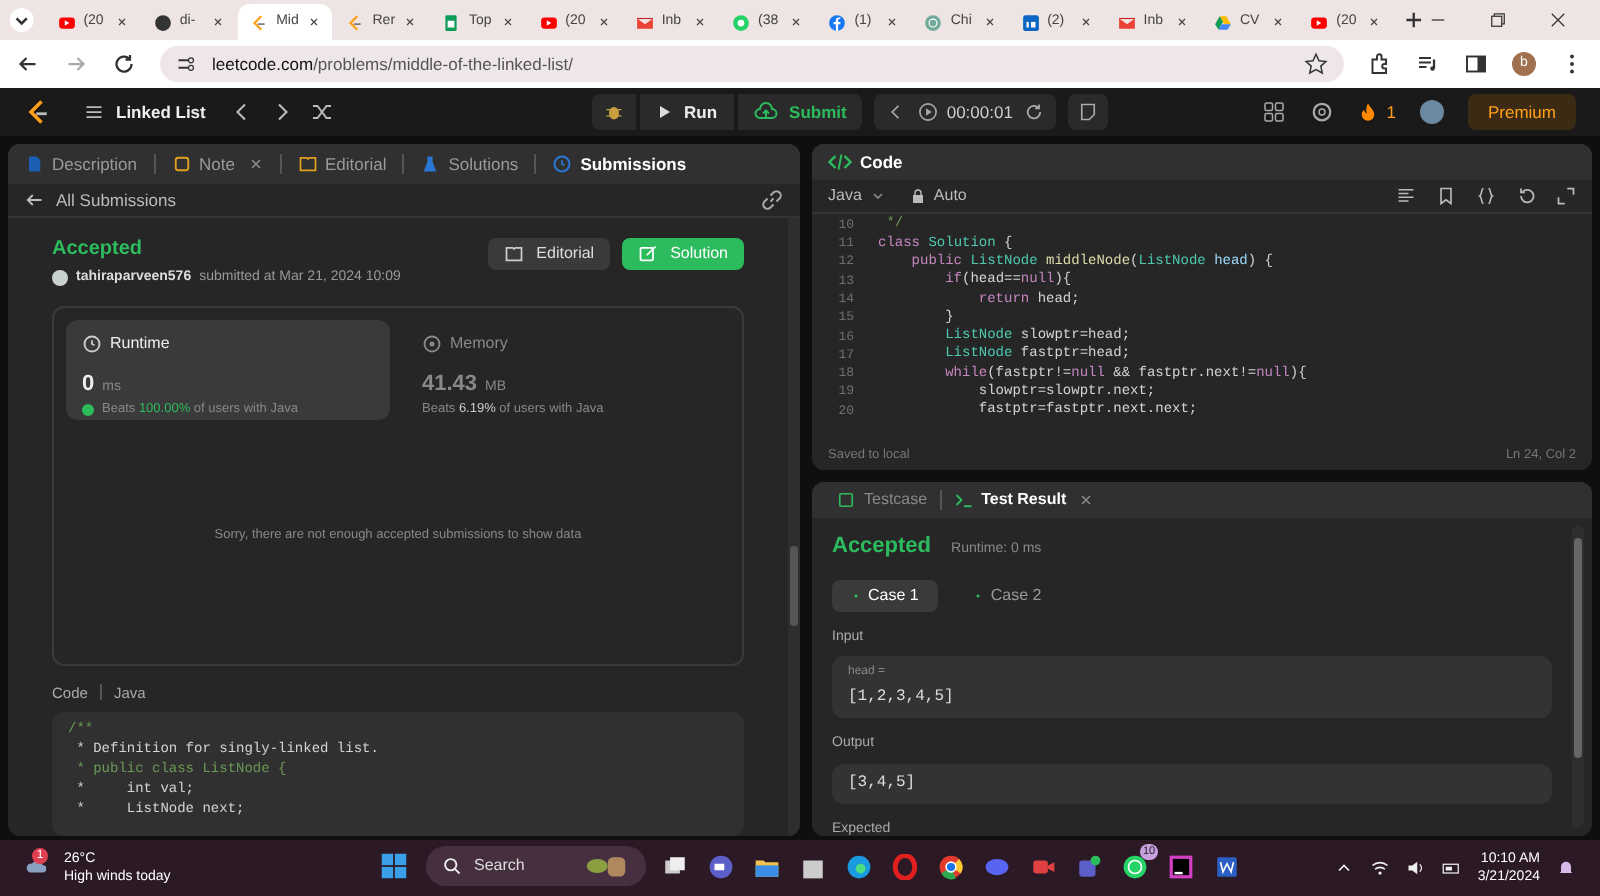 The height and width of the screenshot is (896, 1600). Describe the element at coordinates (950, 866) in the screenshot. I see `browser-logo-icon` at that location.